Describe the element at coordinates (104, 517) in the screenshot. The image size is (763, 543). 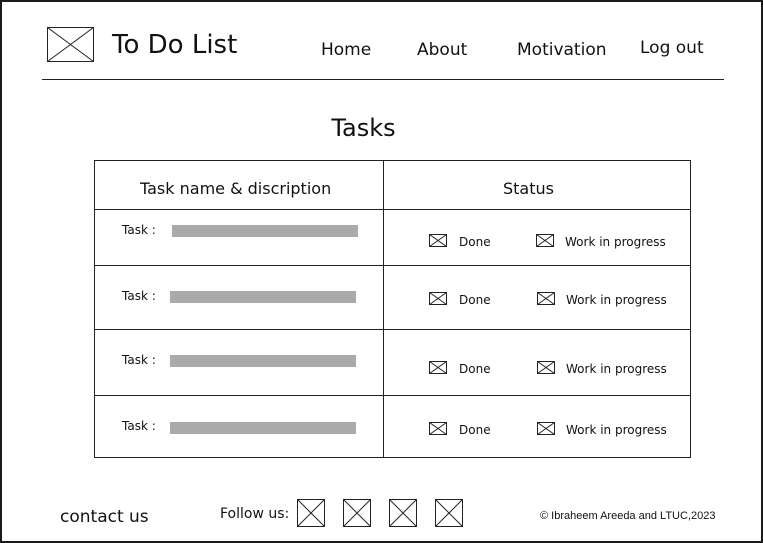
I see `contact-us-link: contact us` at that location.